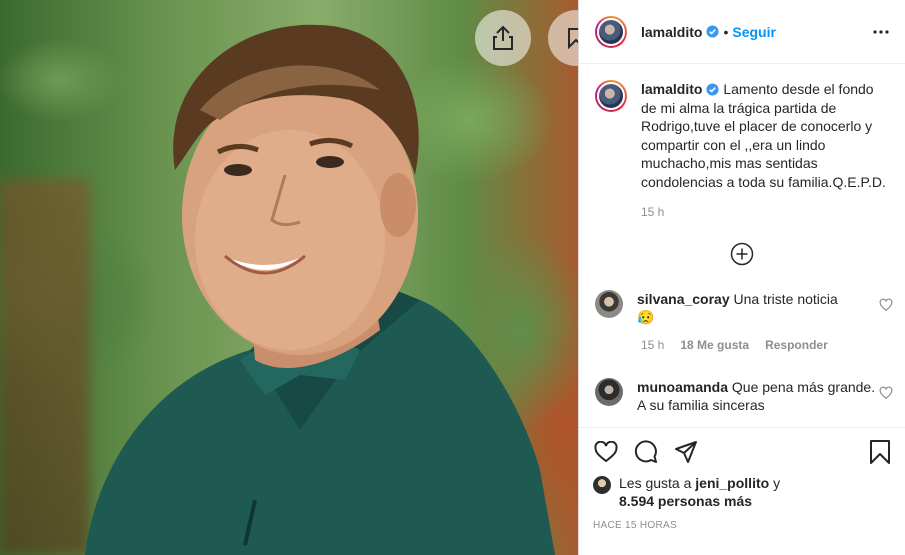 This screenshot has width=905, height=555. I want to click on heart-icon, so click(606, 452).